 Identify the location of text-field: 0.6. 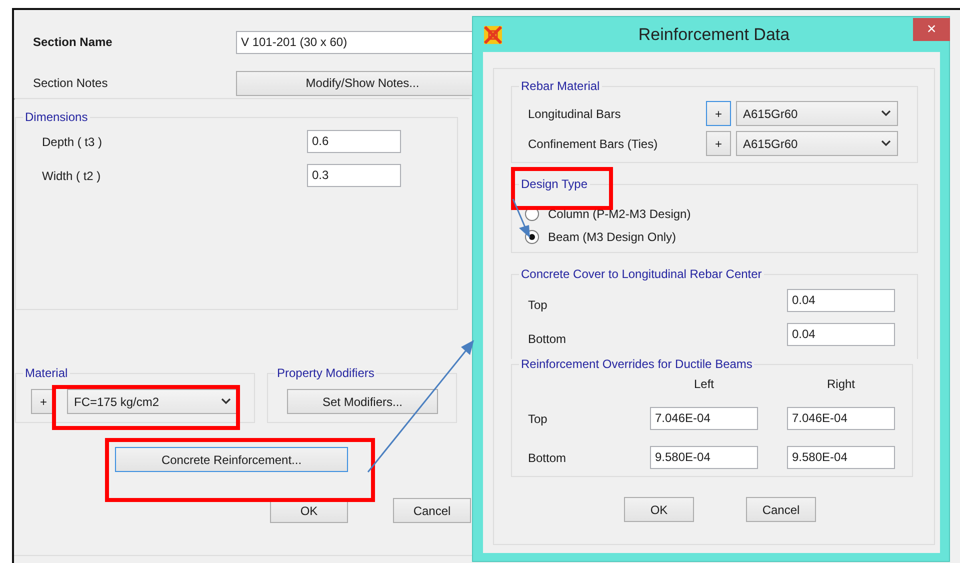
(354, 141).